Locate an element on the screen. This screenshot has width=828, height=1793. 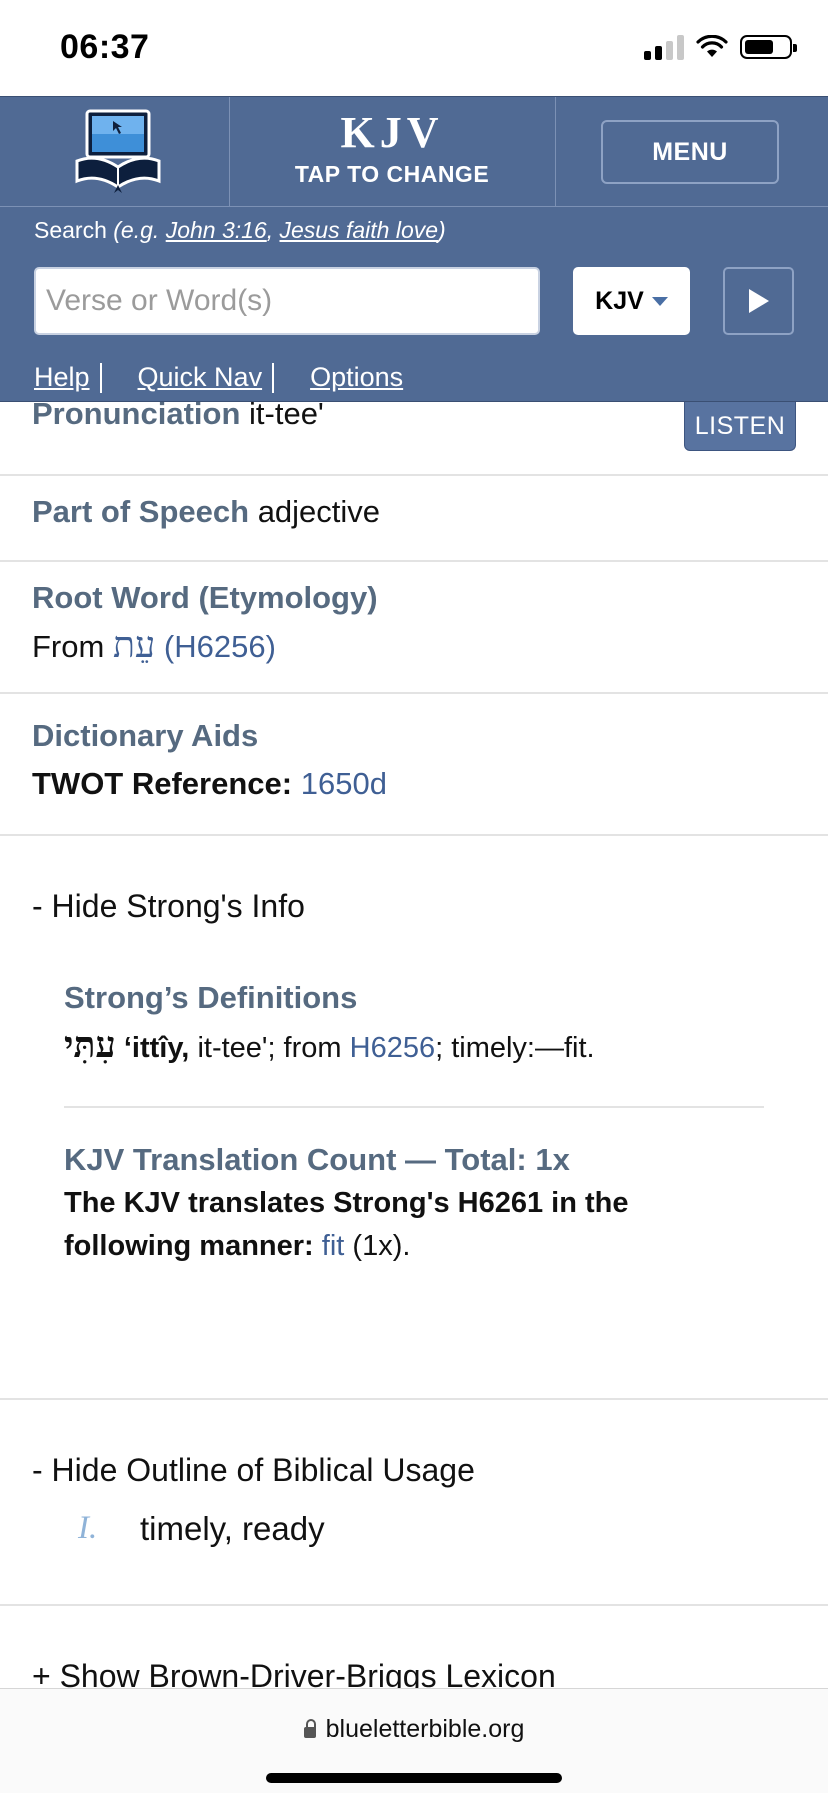
search-submit-button is located at coordinates (758, 301).